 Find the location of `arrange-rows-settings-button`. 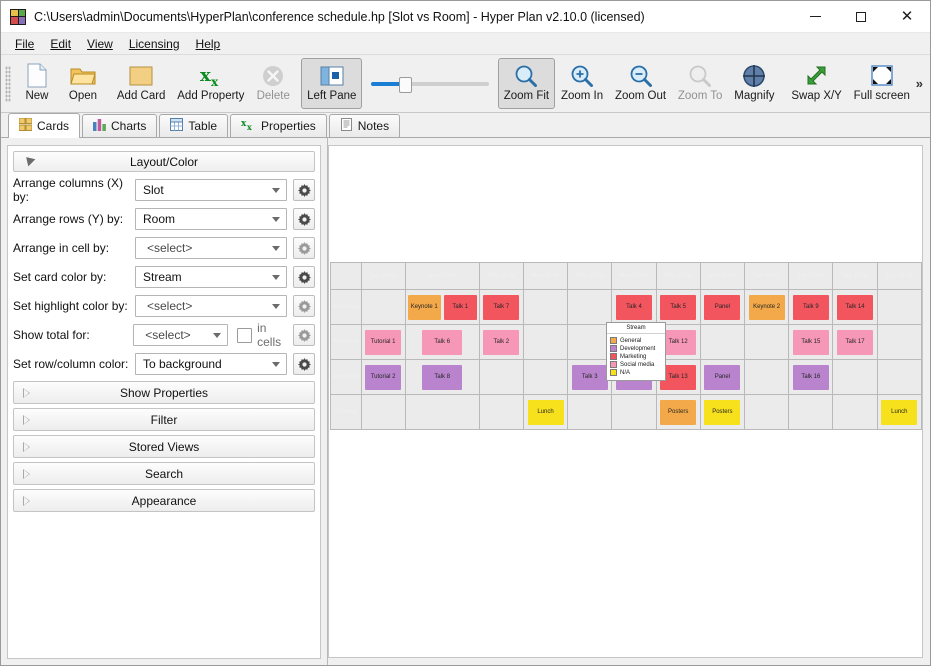

arrange-rows-settings-button is located at coordinates (304, 219).